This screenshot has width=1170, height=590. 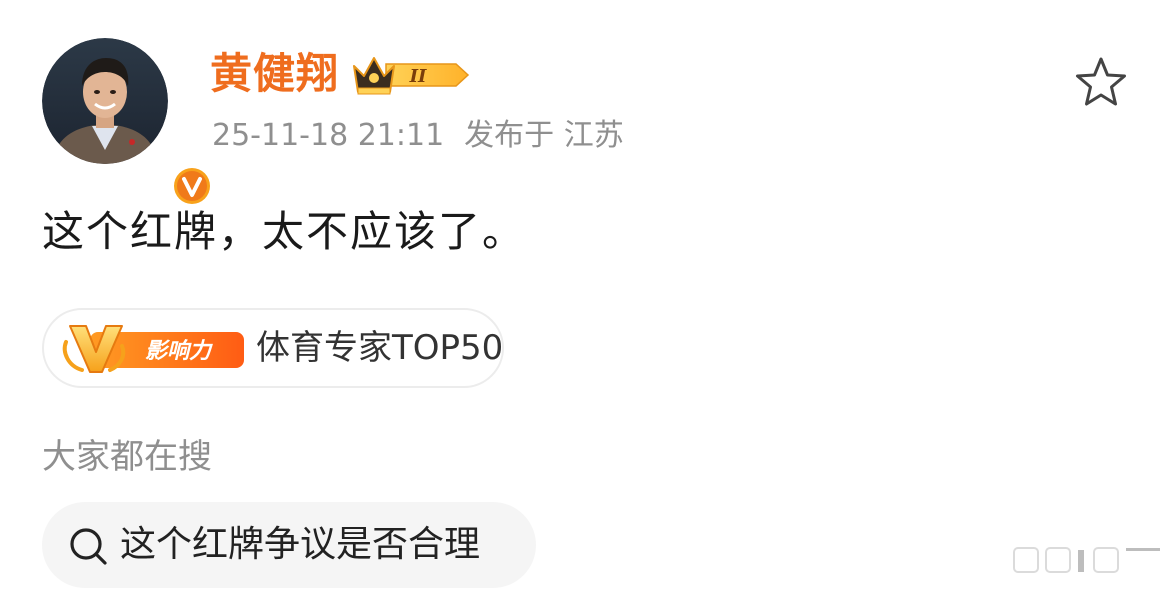 I want to click on search-suggestion-label: 这个红牌争议是否合理, so click(x=300, y=544).